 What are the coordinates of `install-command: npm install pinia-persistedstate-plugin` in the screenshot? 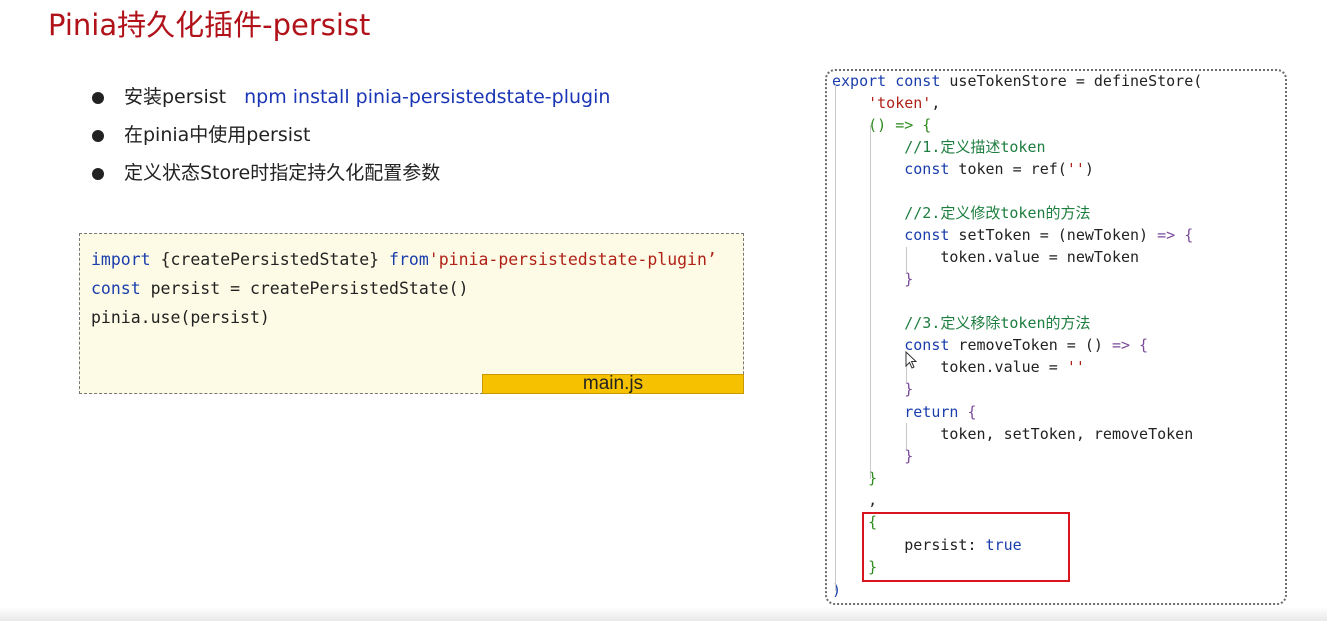 It's located at (427, 97).